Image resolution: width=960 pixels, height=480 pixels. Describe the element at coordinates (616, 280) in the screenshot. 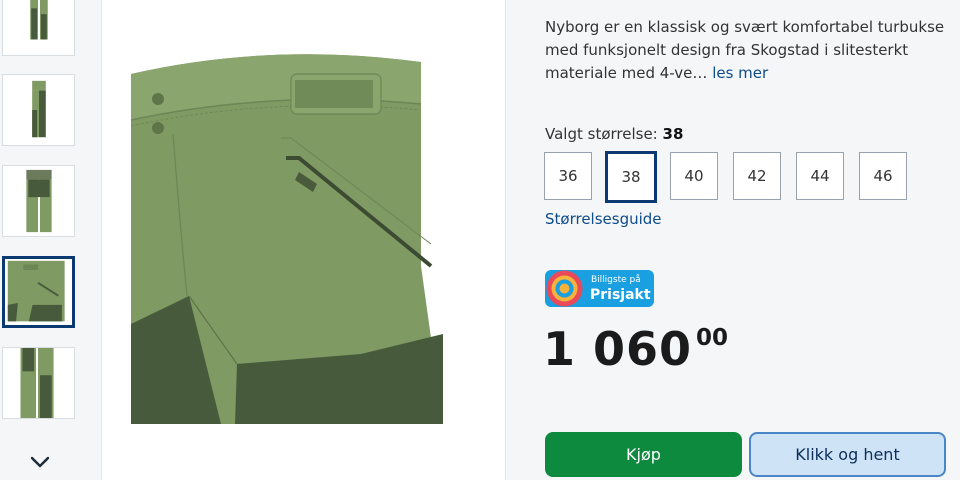

I see `prisjakt-small-text: Billigste på` at that location.